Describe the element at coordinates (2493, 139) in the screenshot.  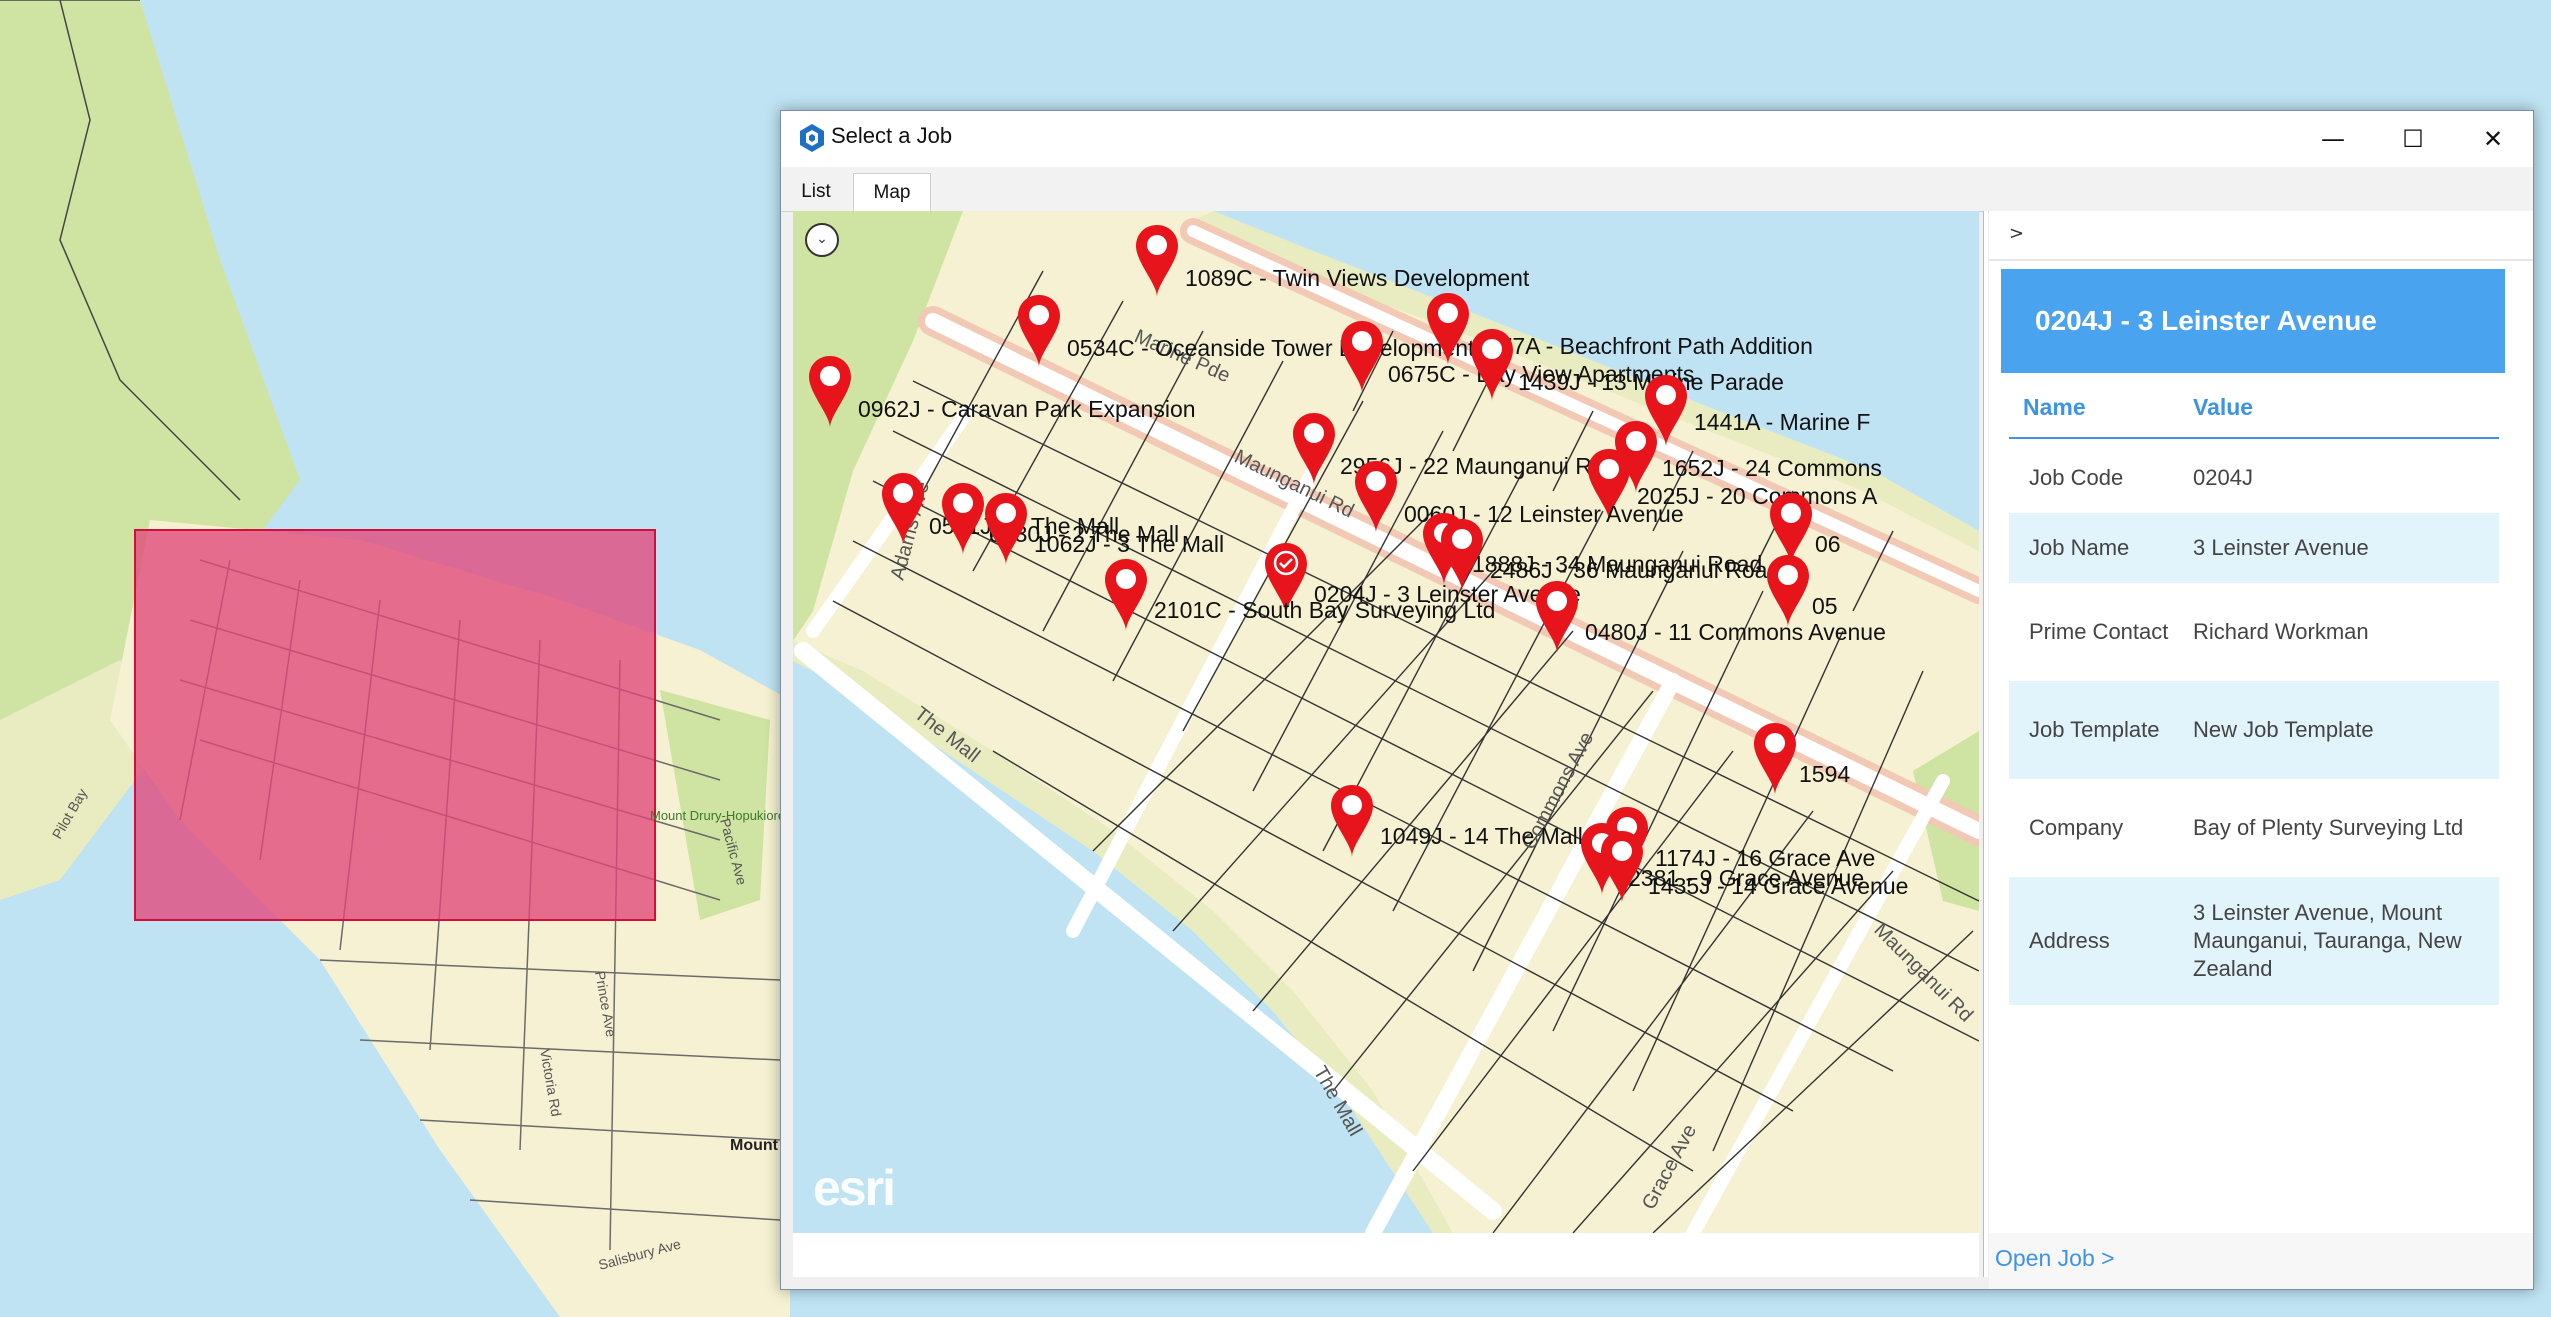
I see `close-button: ✕` at that location.